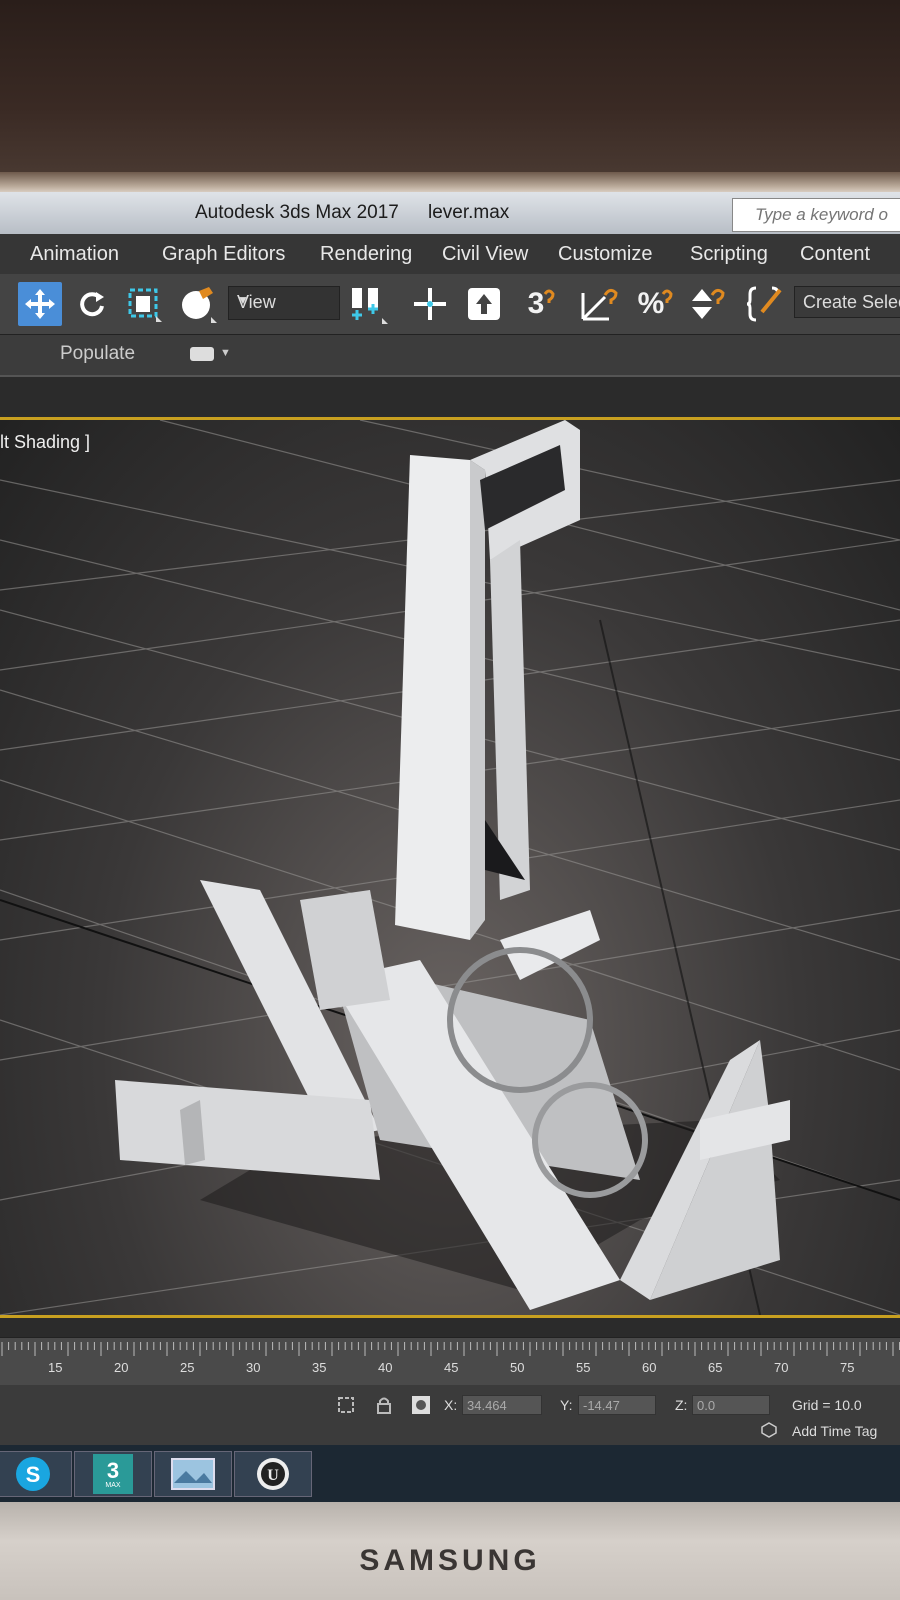 This screenshot has height=1600, width=900. I want to click on file-name: lever.max, so click(469, 212).